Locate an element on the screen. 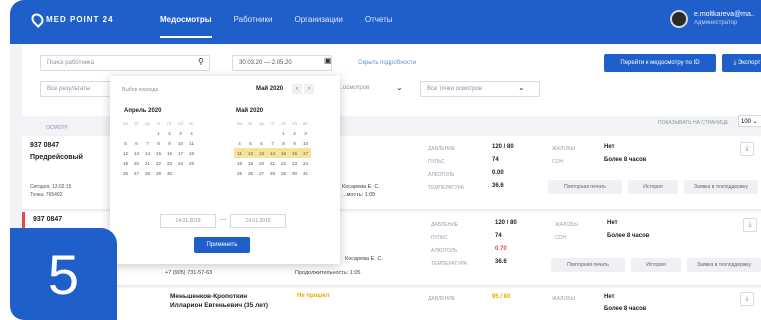  nav-item-workers: Работники is located at coordinates (253, 26).